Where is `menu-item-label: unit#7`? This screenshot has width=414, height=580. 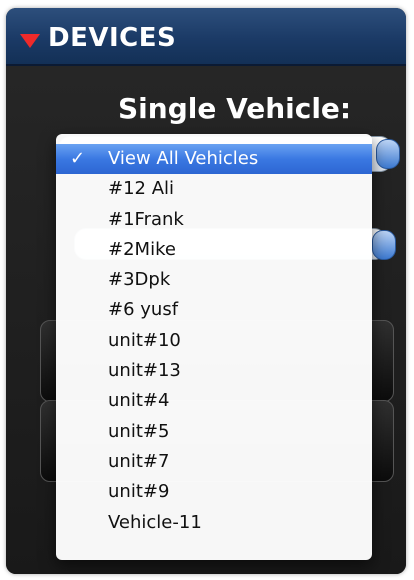
menu-item-label: unit#7 is located at coordinates (139, 461).